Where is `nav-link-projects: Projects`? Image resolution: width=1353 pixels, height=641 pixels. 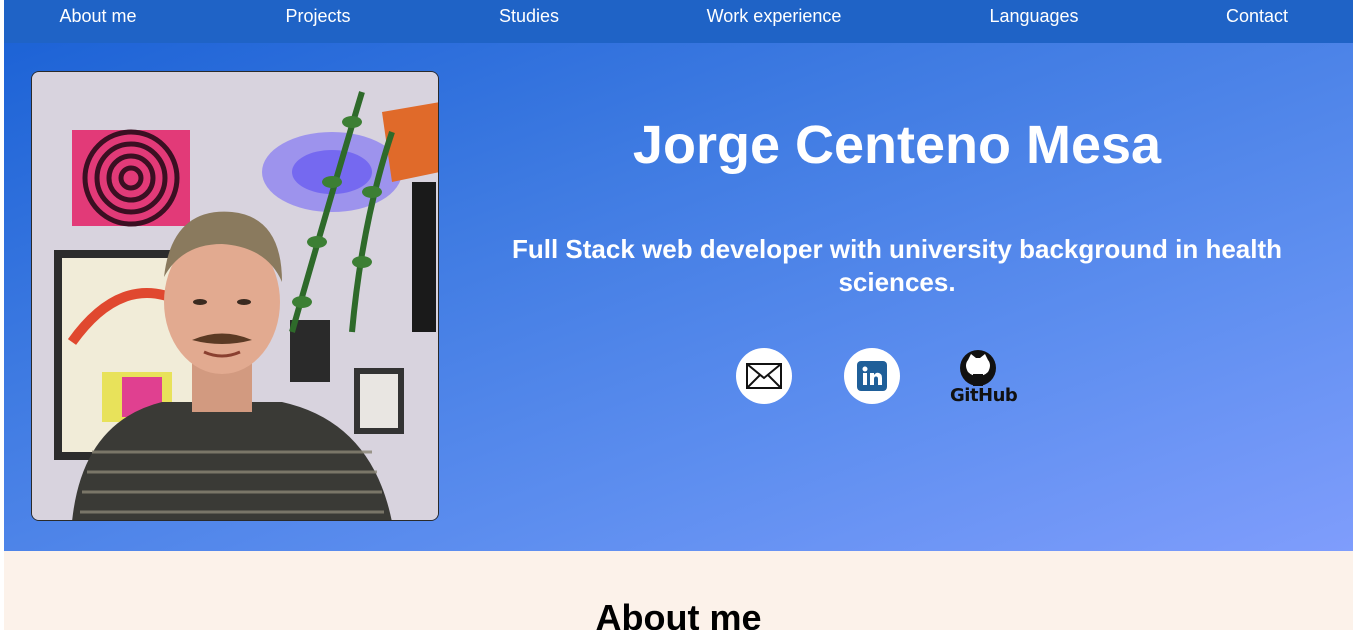 nav-link-projects: Projects is located at coordinates (317, 16).